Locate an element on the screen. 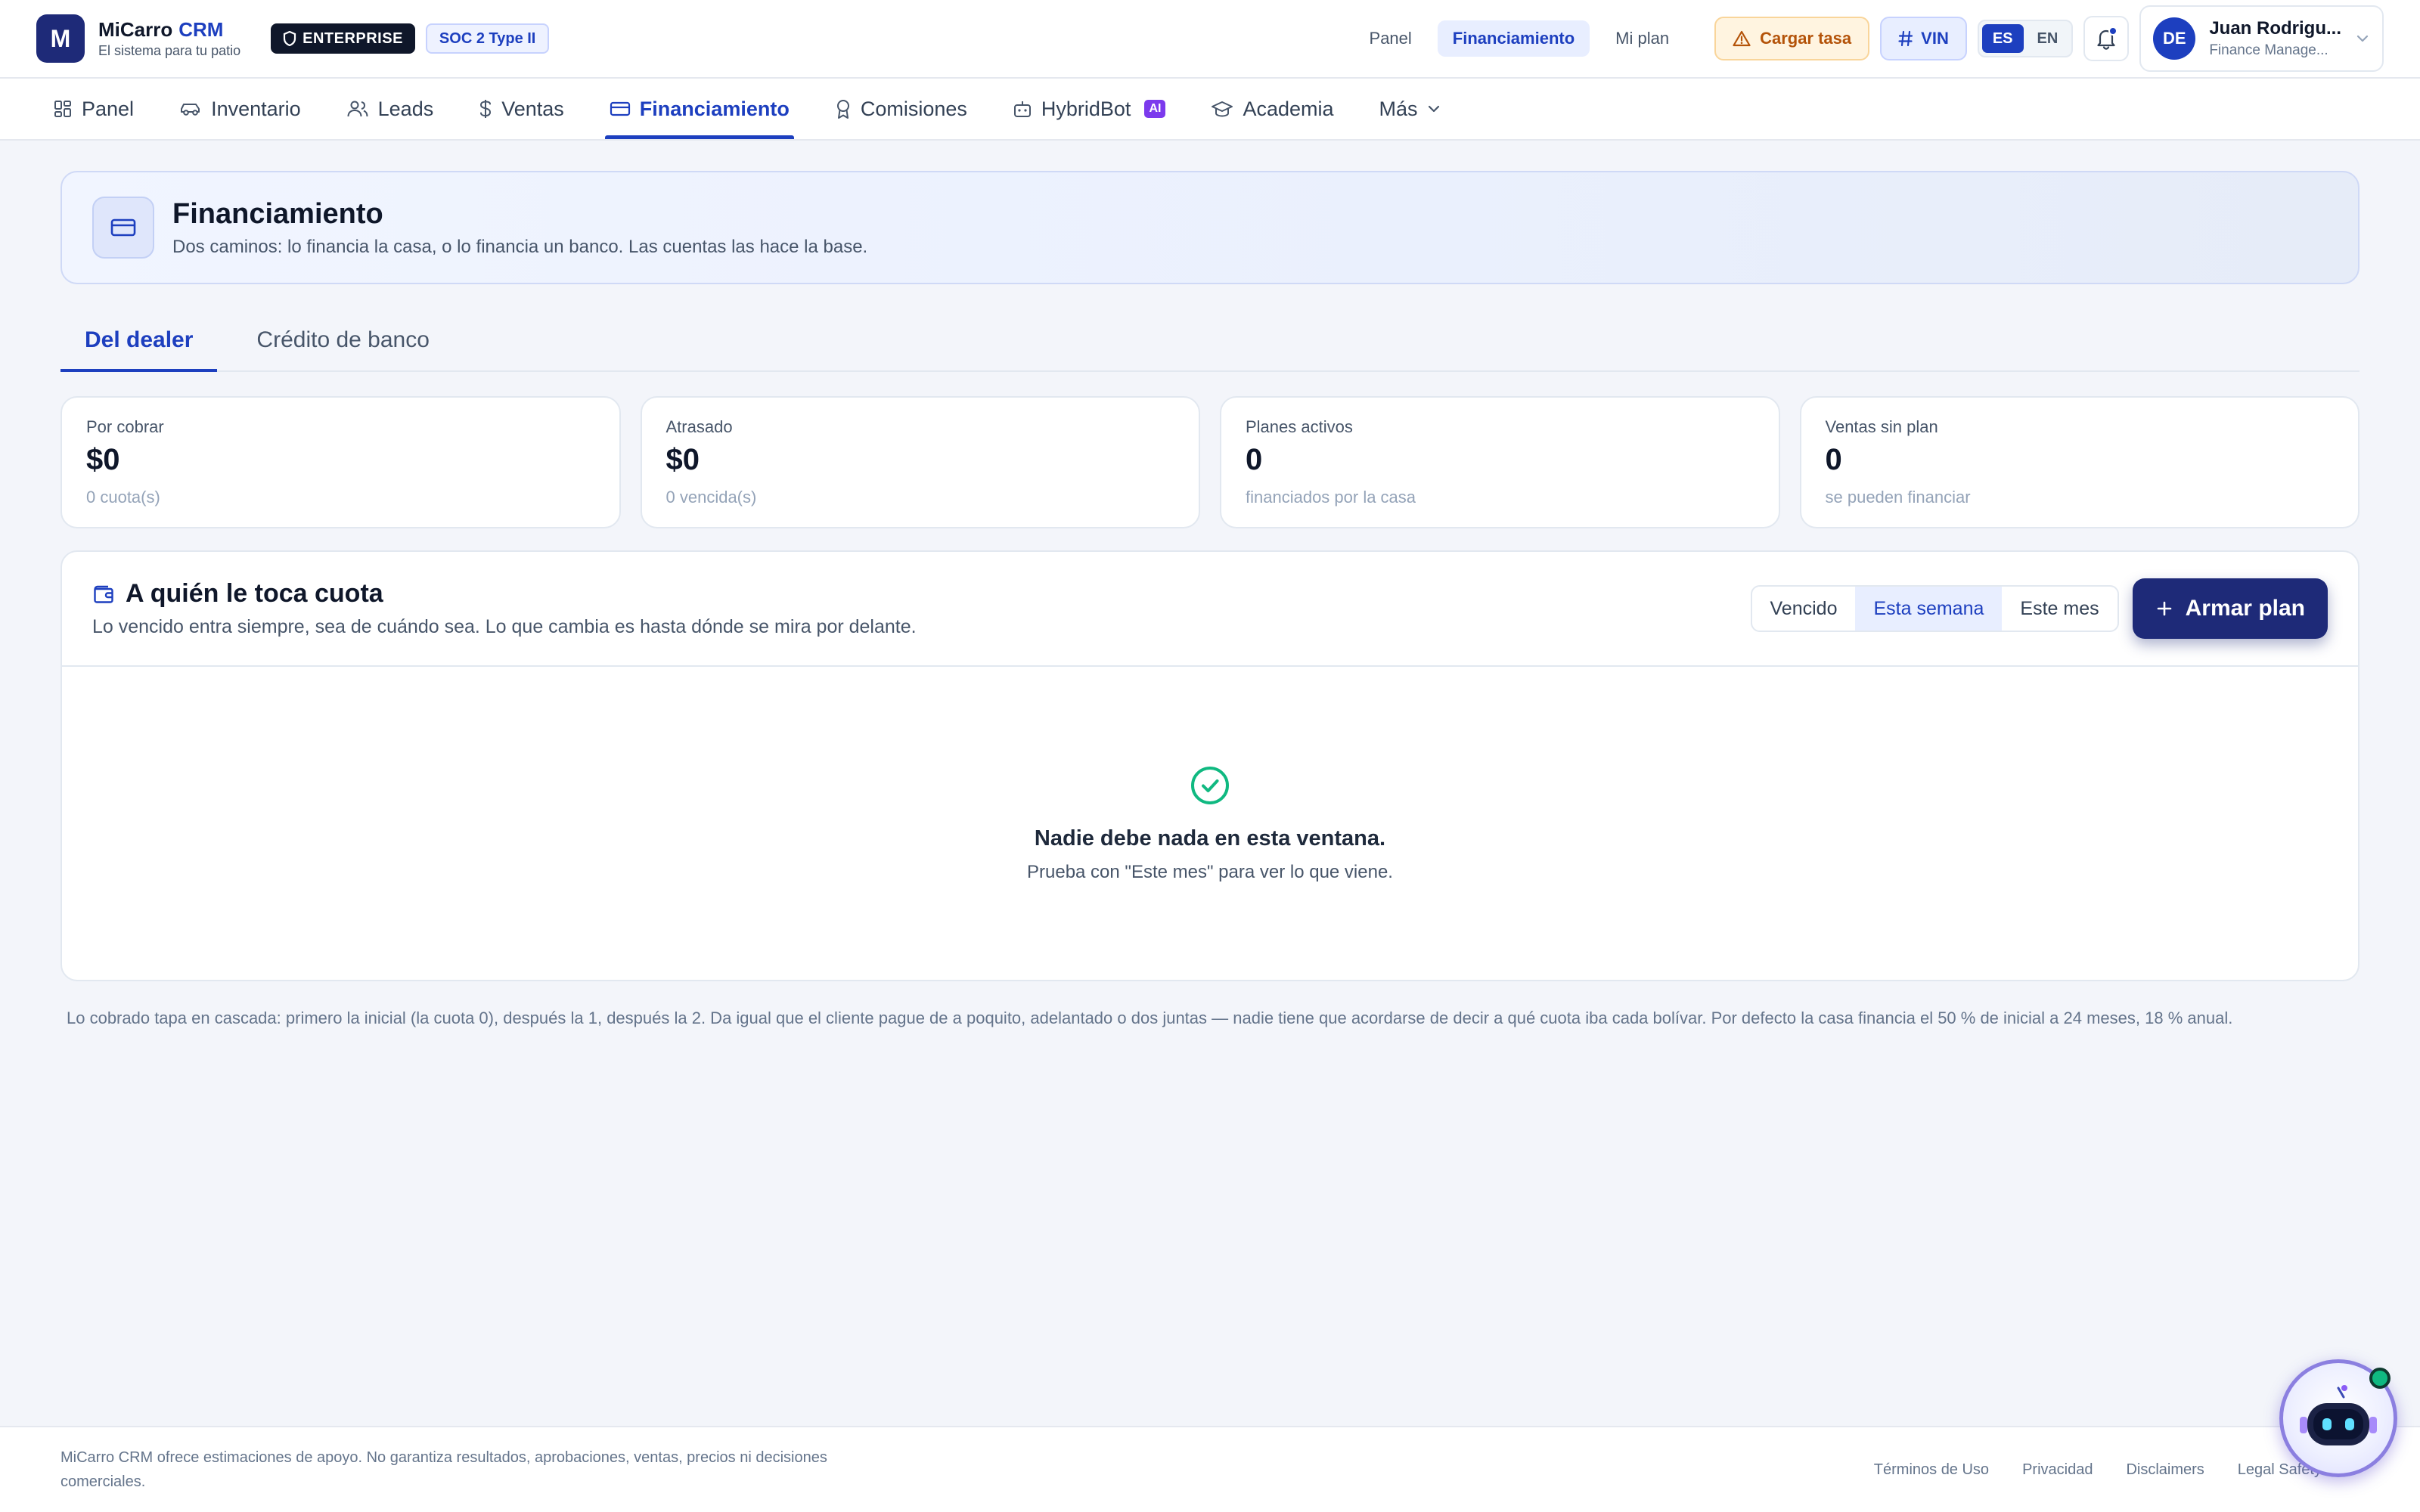  nav-item-hybridbot: HybridBot AI is located at coordinates (1089, 109).